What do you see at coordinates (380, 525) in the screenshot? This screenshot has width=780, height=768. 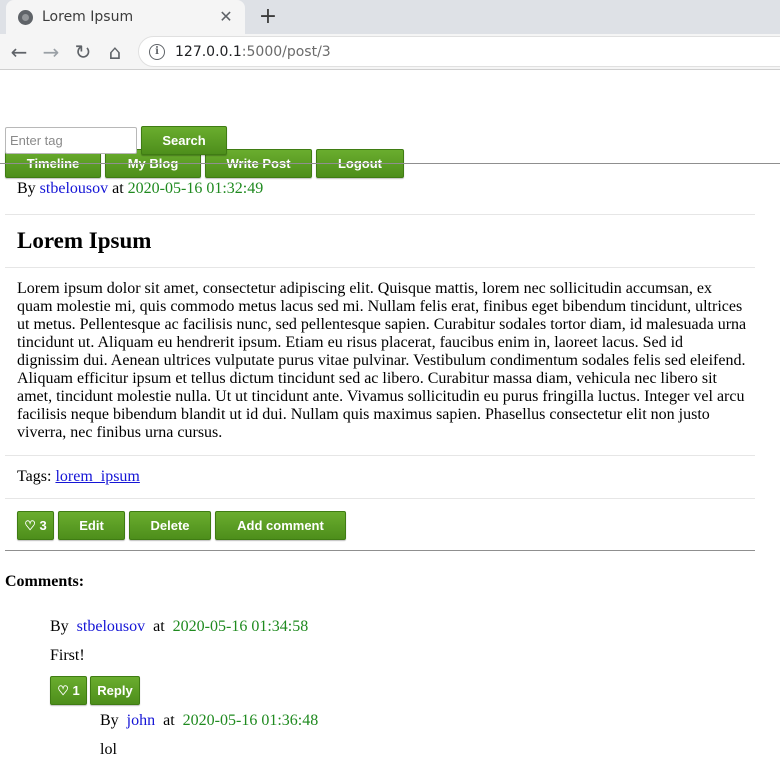 I see `post-actions: ♡ 3 Edit Delete Add comment` at bounding box center [380, 525].